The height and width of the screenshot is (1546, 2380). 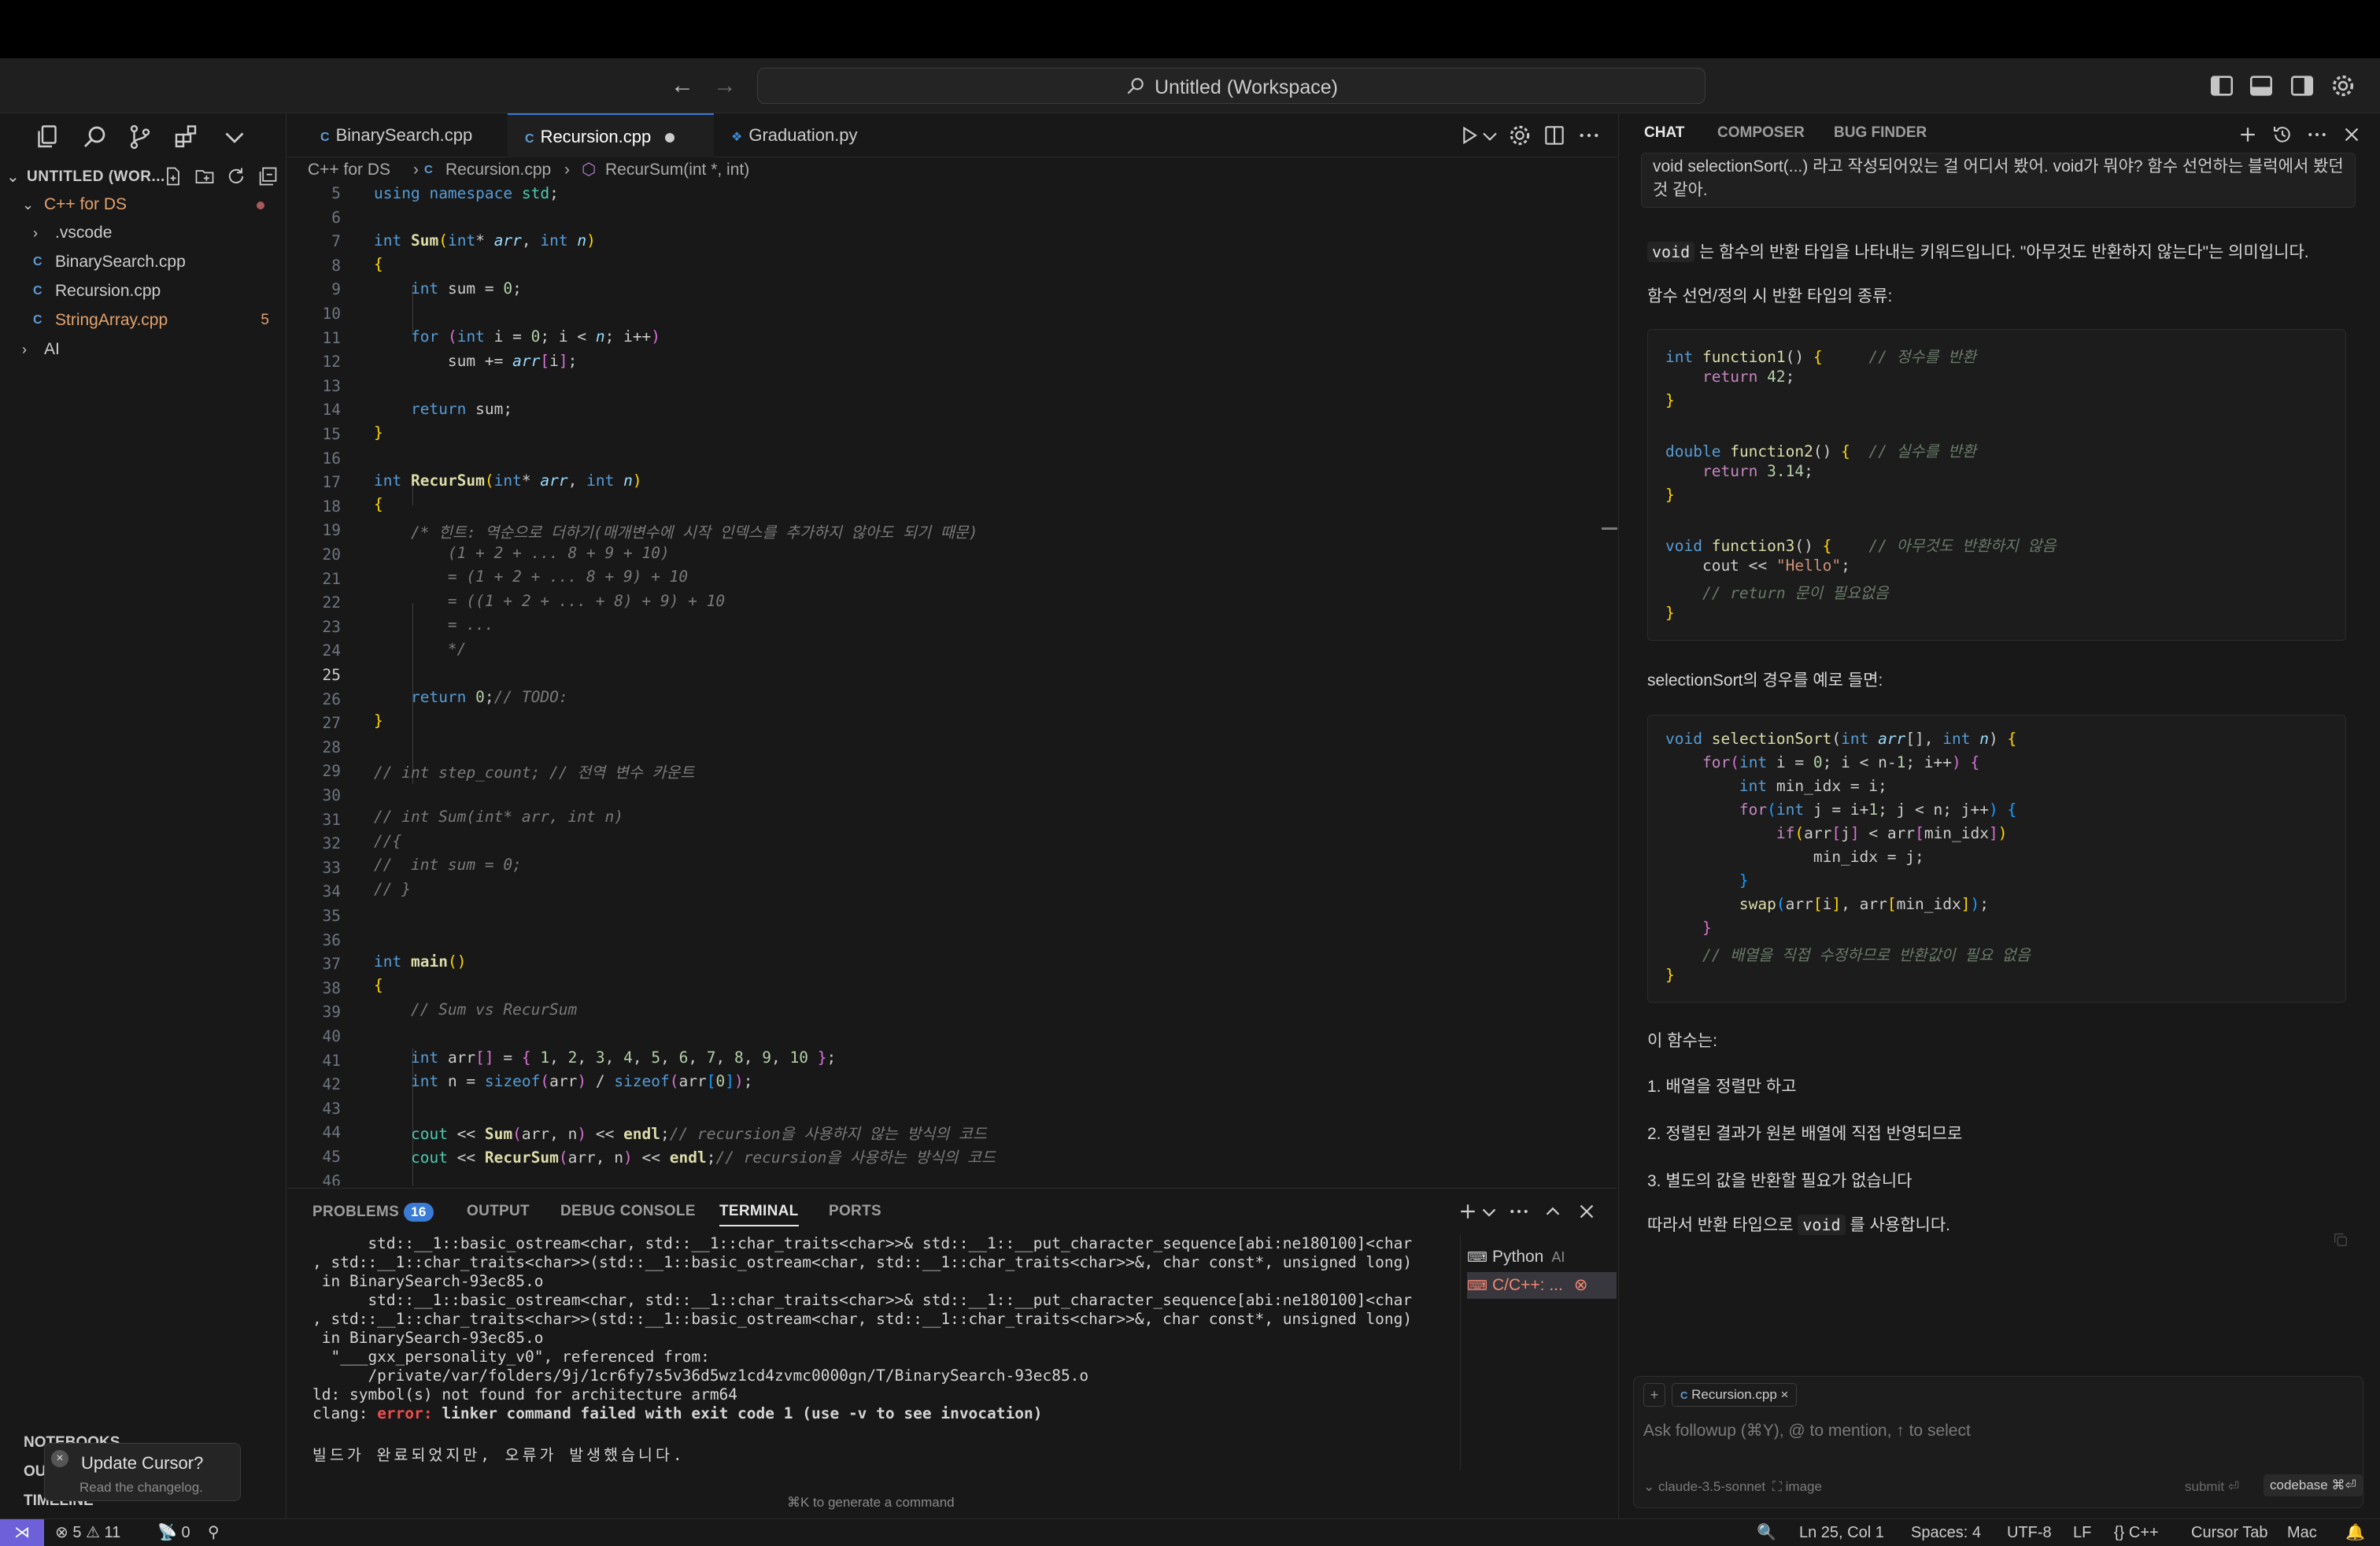 I want to click on split-editor-icon, so click(x=1554, y=135).